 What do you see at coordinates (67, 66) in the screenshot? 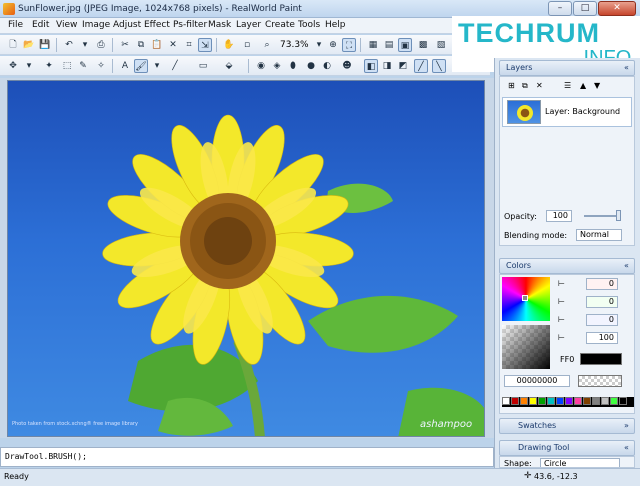
I see `marquee-icon: ⬚` at bounding box center [67, 66].